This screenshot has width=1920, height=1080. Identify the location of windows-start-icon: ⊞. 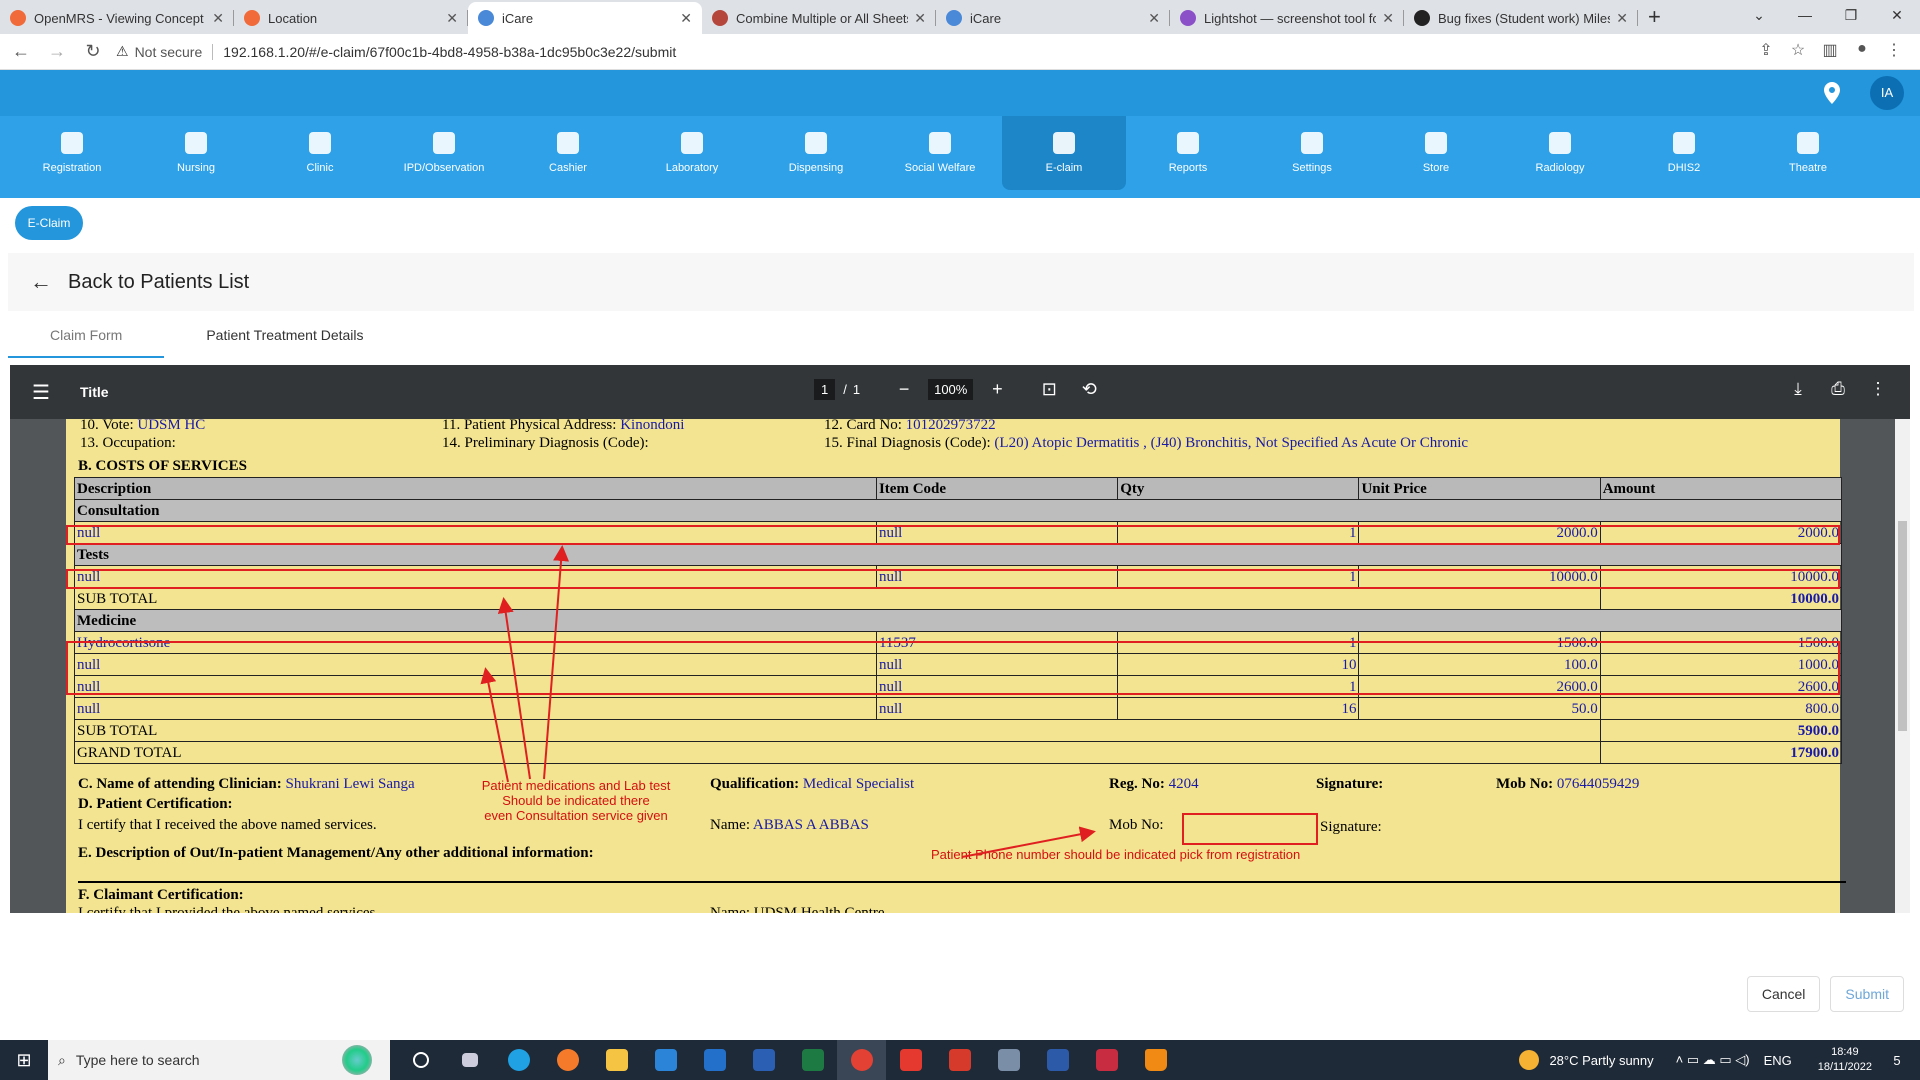
(24, 1060).